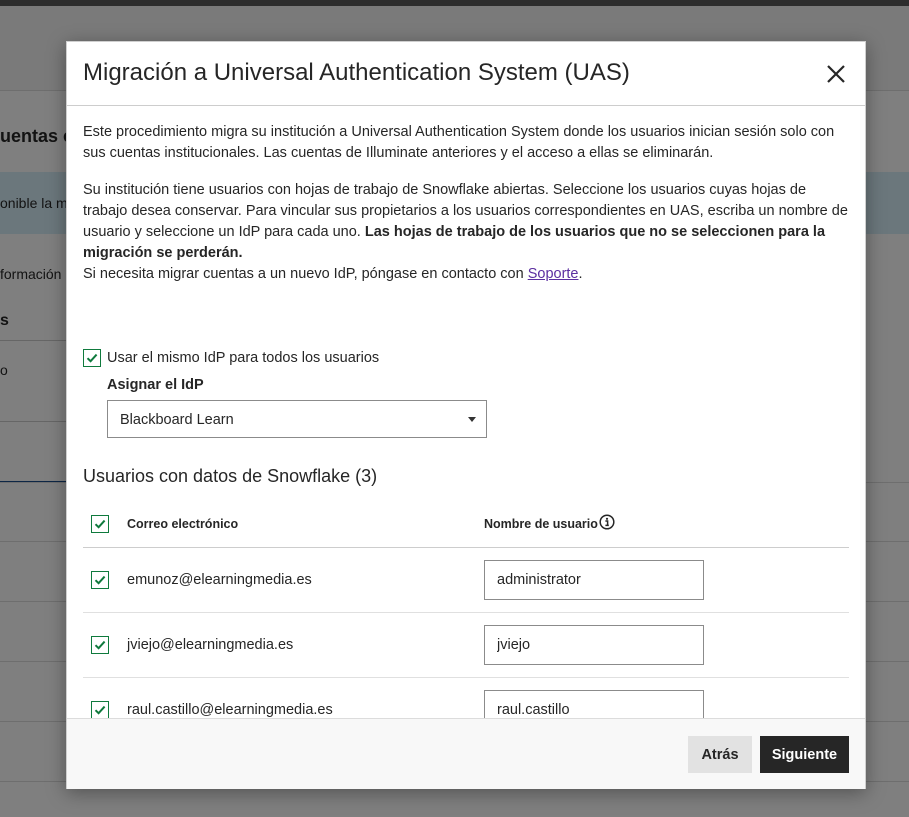 This screenshot has width=909, height=817. What do you see at coordinates (219, 580) in the screenshot?
I see `row-email: emunoz@elearningmedia.es` at bounding box center [219, 580].